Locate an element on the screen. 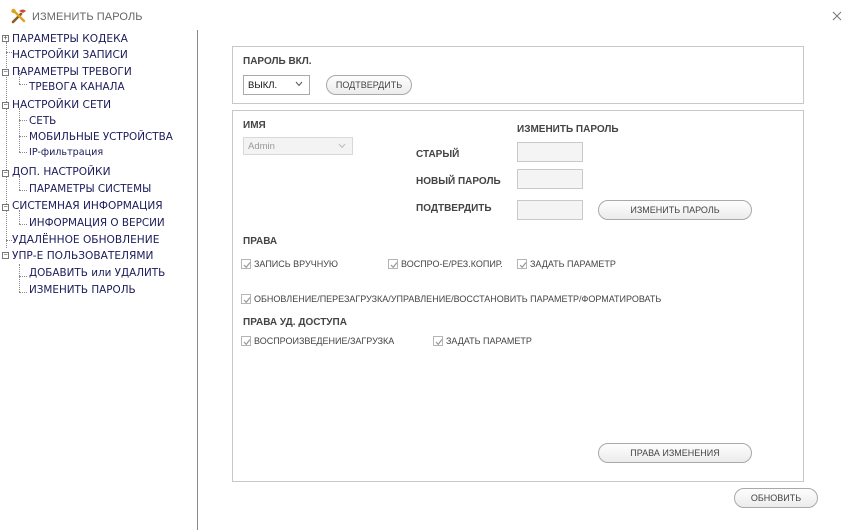  name-heading: ИМЯ is located at coordinates (254, 125).